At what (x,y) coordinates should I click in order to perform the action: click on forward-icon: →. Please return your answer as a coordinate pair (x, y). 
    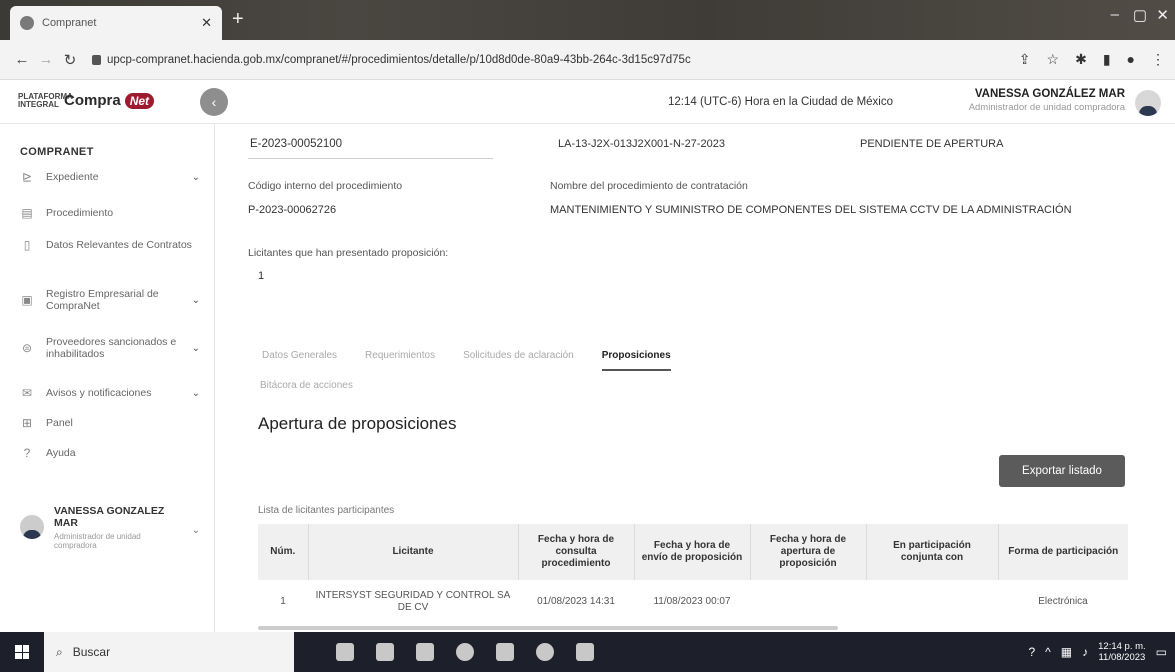
    Looking at the image, I should click on (46, 59).